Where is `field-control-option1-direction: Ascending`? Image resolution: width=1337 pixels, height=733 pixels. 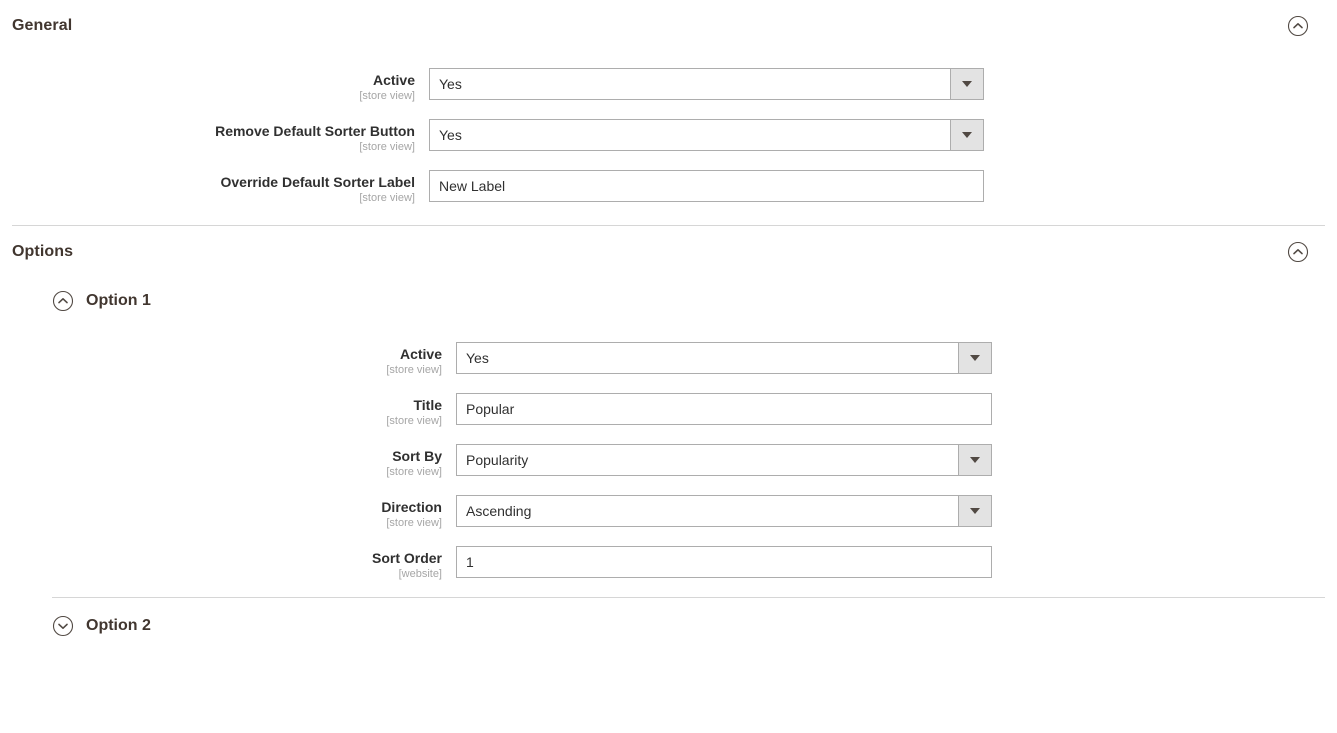 field-control-option1-direction: Ascending is located at coordinates (724, 511).